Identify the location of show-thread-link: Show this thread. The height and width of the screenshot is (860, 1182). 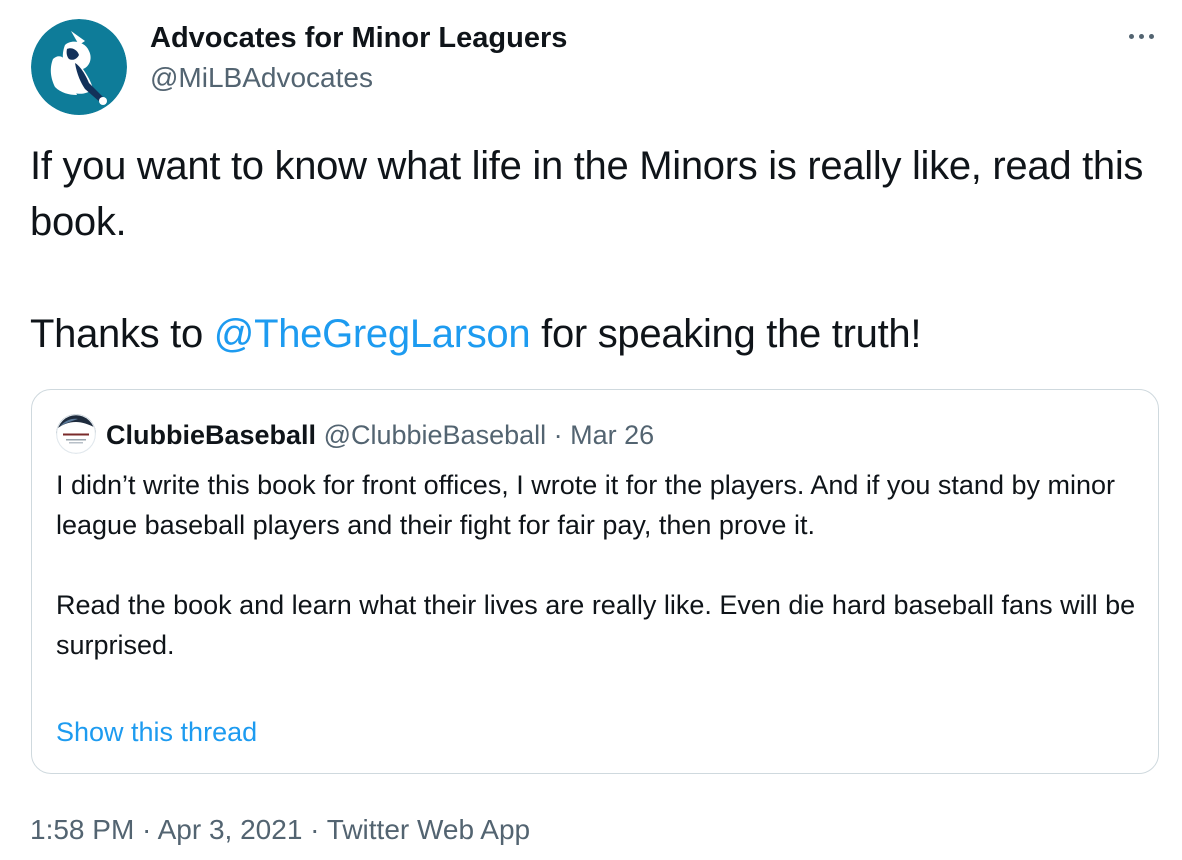
(156, 732).